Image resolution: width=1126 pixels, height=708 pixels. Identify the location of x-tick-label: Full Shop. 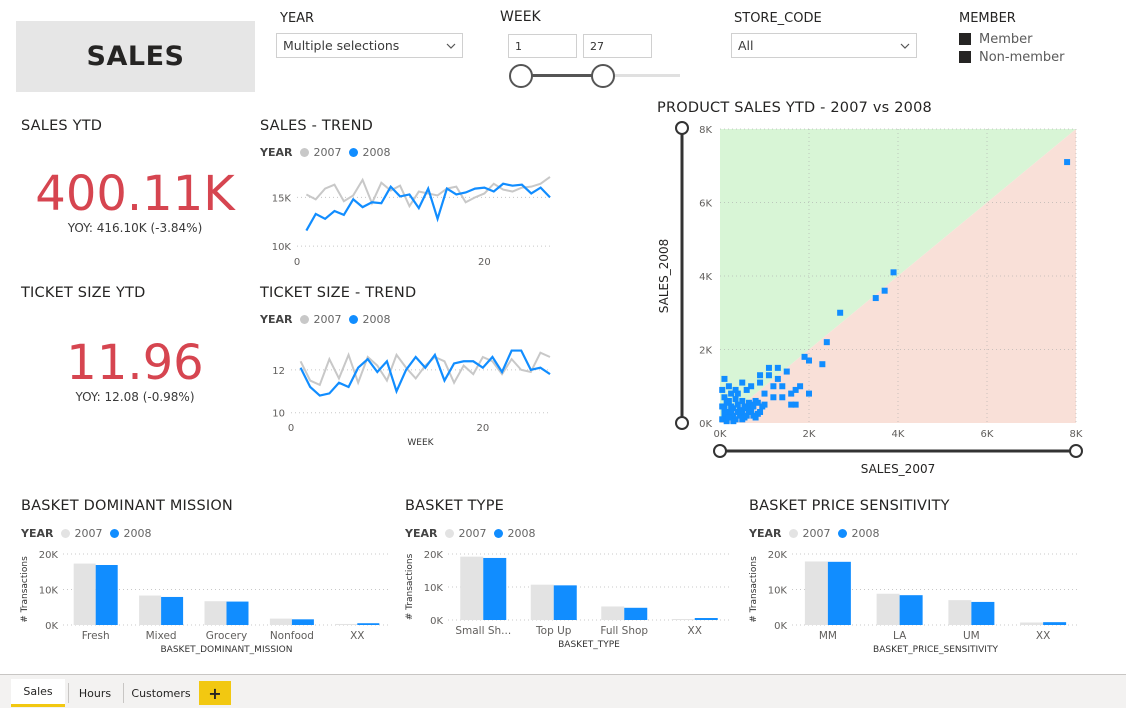
(624, 631).